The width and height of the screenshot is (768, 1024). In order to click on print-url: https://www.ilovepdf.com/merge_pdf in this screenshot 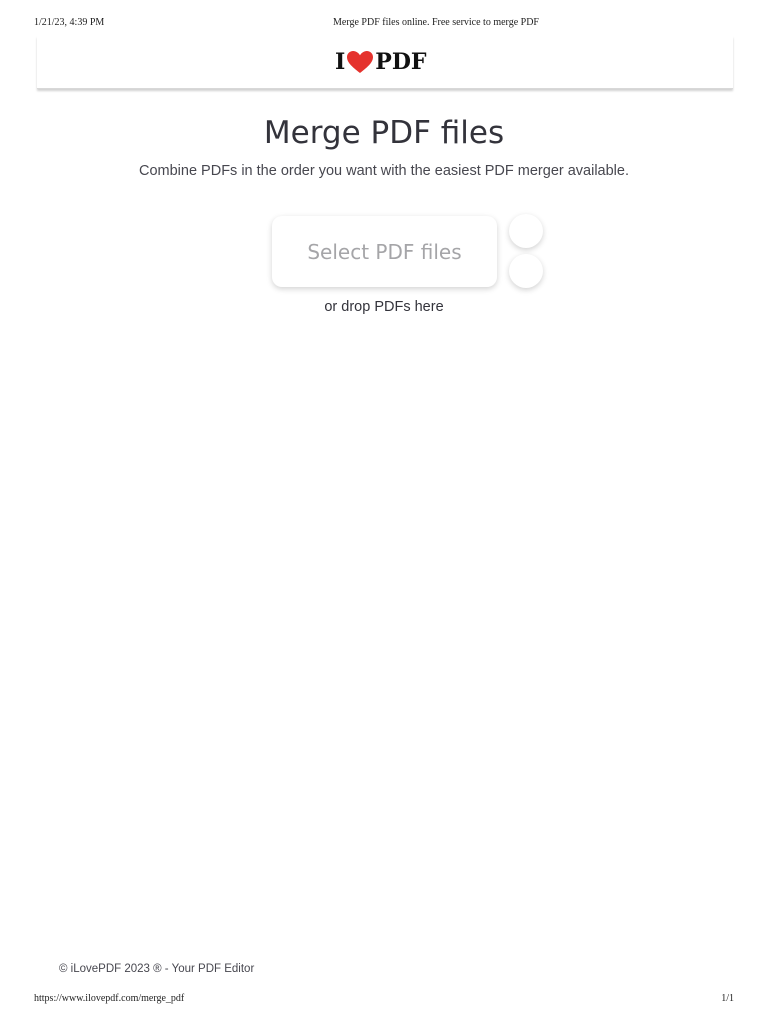, I will do `click(109, 998)`.